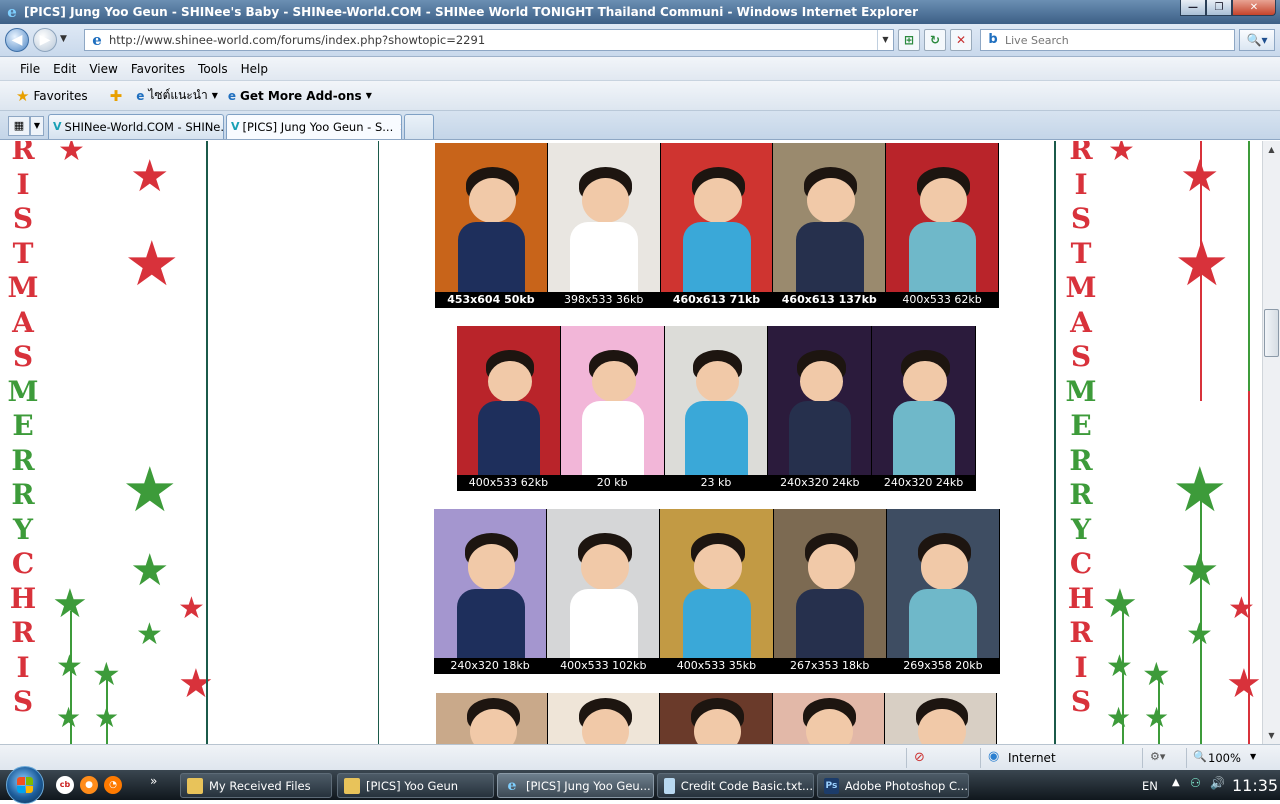 The image size is (1280, 804). What do you see at coordinates (300, 96) in the screenshot?
I see `get-addons-button: e Get More Add-ons ▼` at bounding box center [300, 96].